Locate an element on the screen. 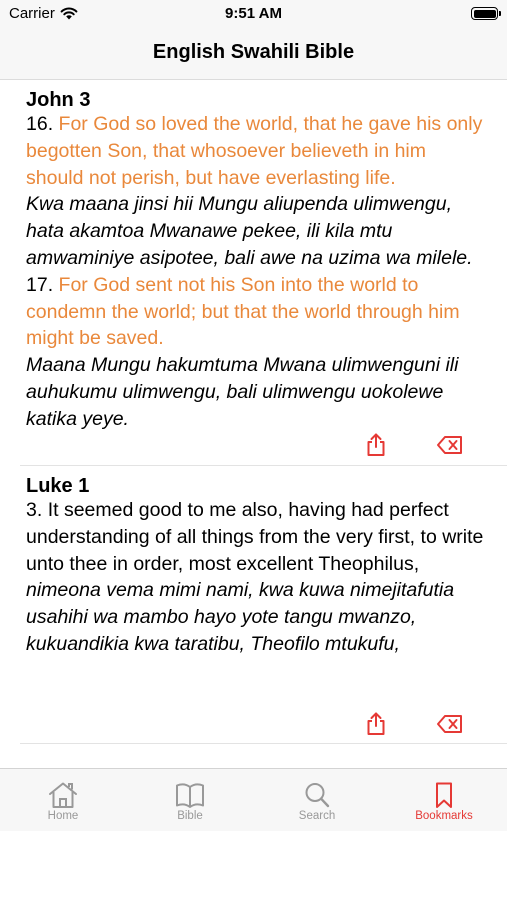 The height and width of the screenshot is (900, 507). battery-icon is located at coordinates (486, 13).